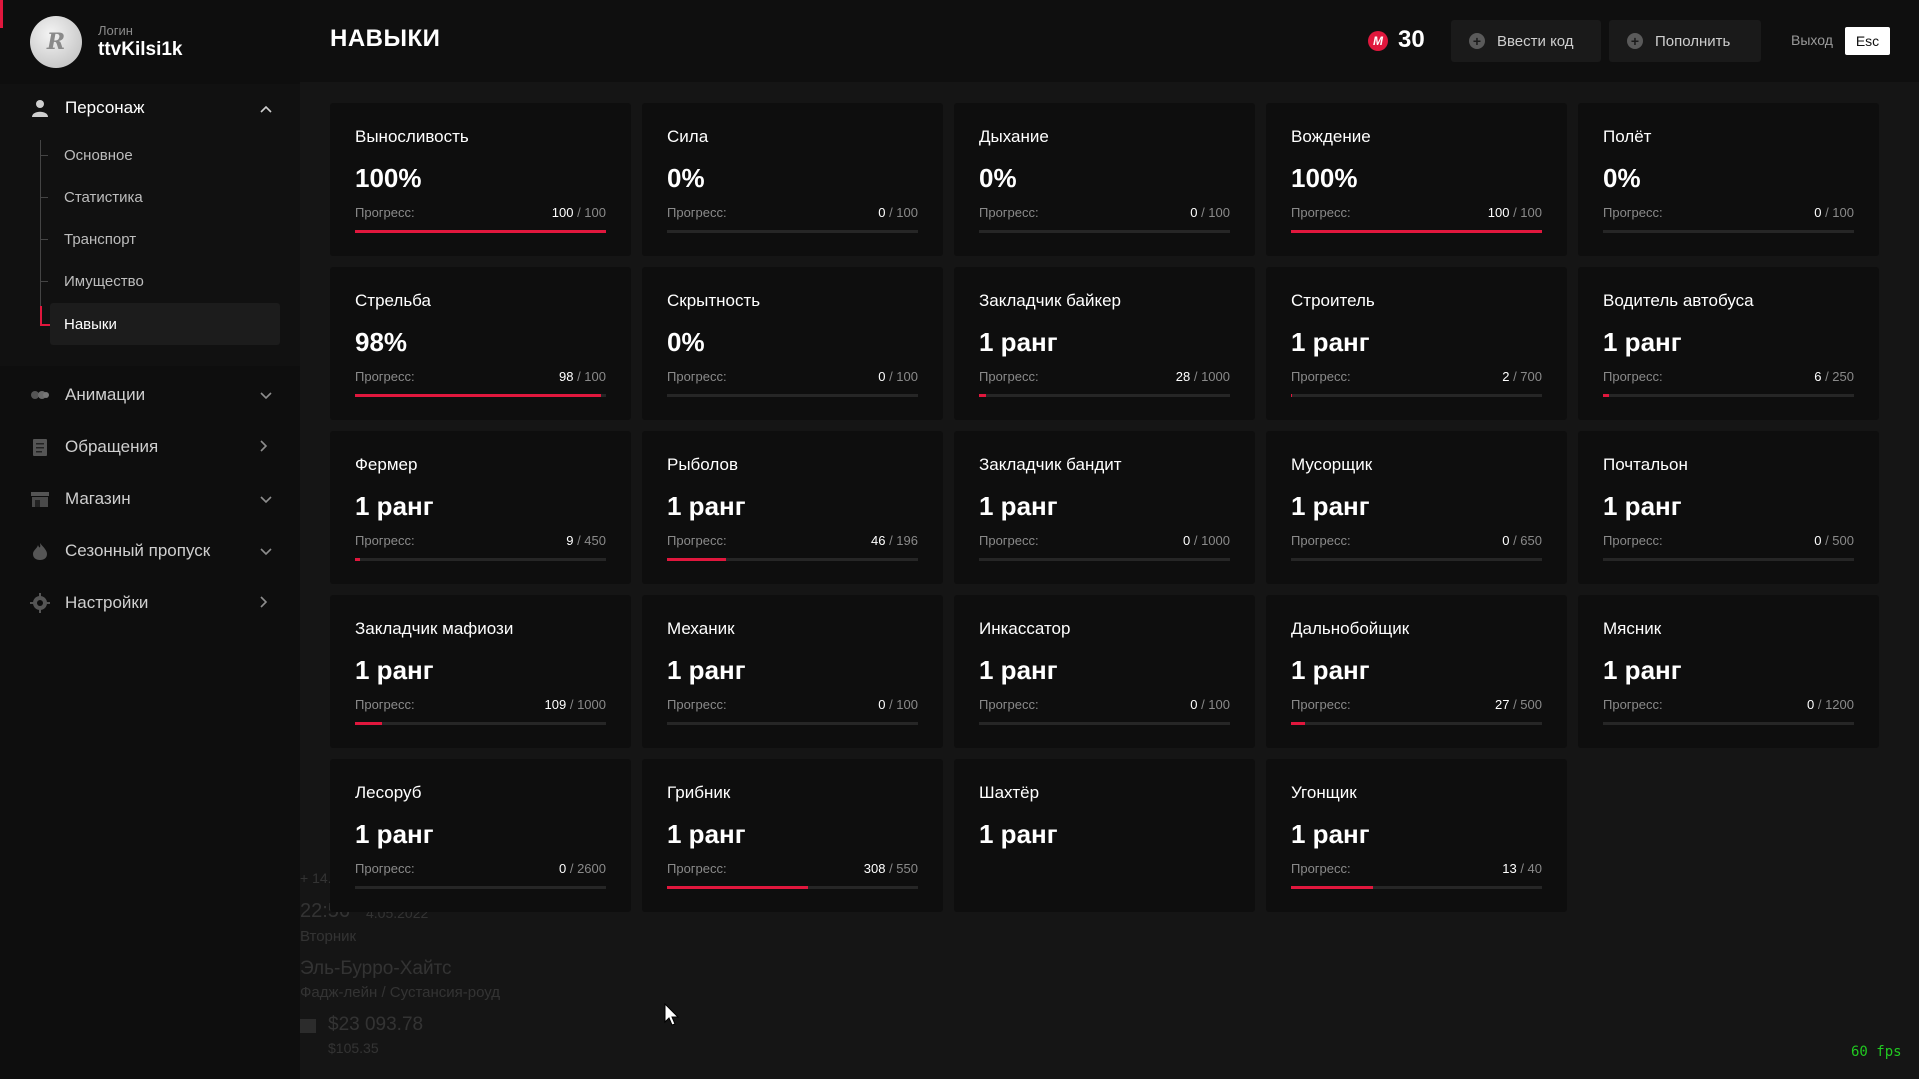  What do you see at coordinates (1526, 41) in the screenshot?
I see `redeem-code-button: + Ввести код` at bounding box center [1526, 41].